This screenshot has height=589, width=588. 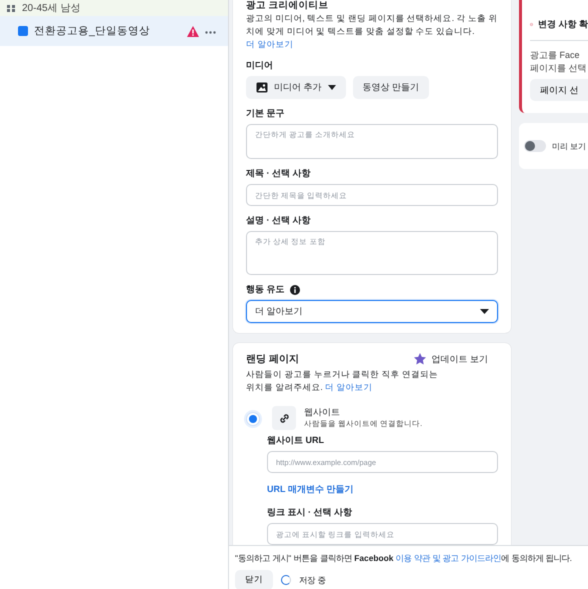 What do you see at coordinates (279, 173) in the screenshot?
I see `field-label: 제목 · 선택 사항` at bounding box center [279, 173].